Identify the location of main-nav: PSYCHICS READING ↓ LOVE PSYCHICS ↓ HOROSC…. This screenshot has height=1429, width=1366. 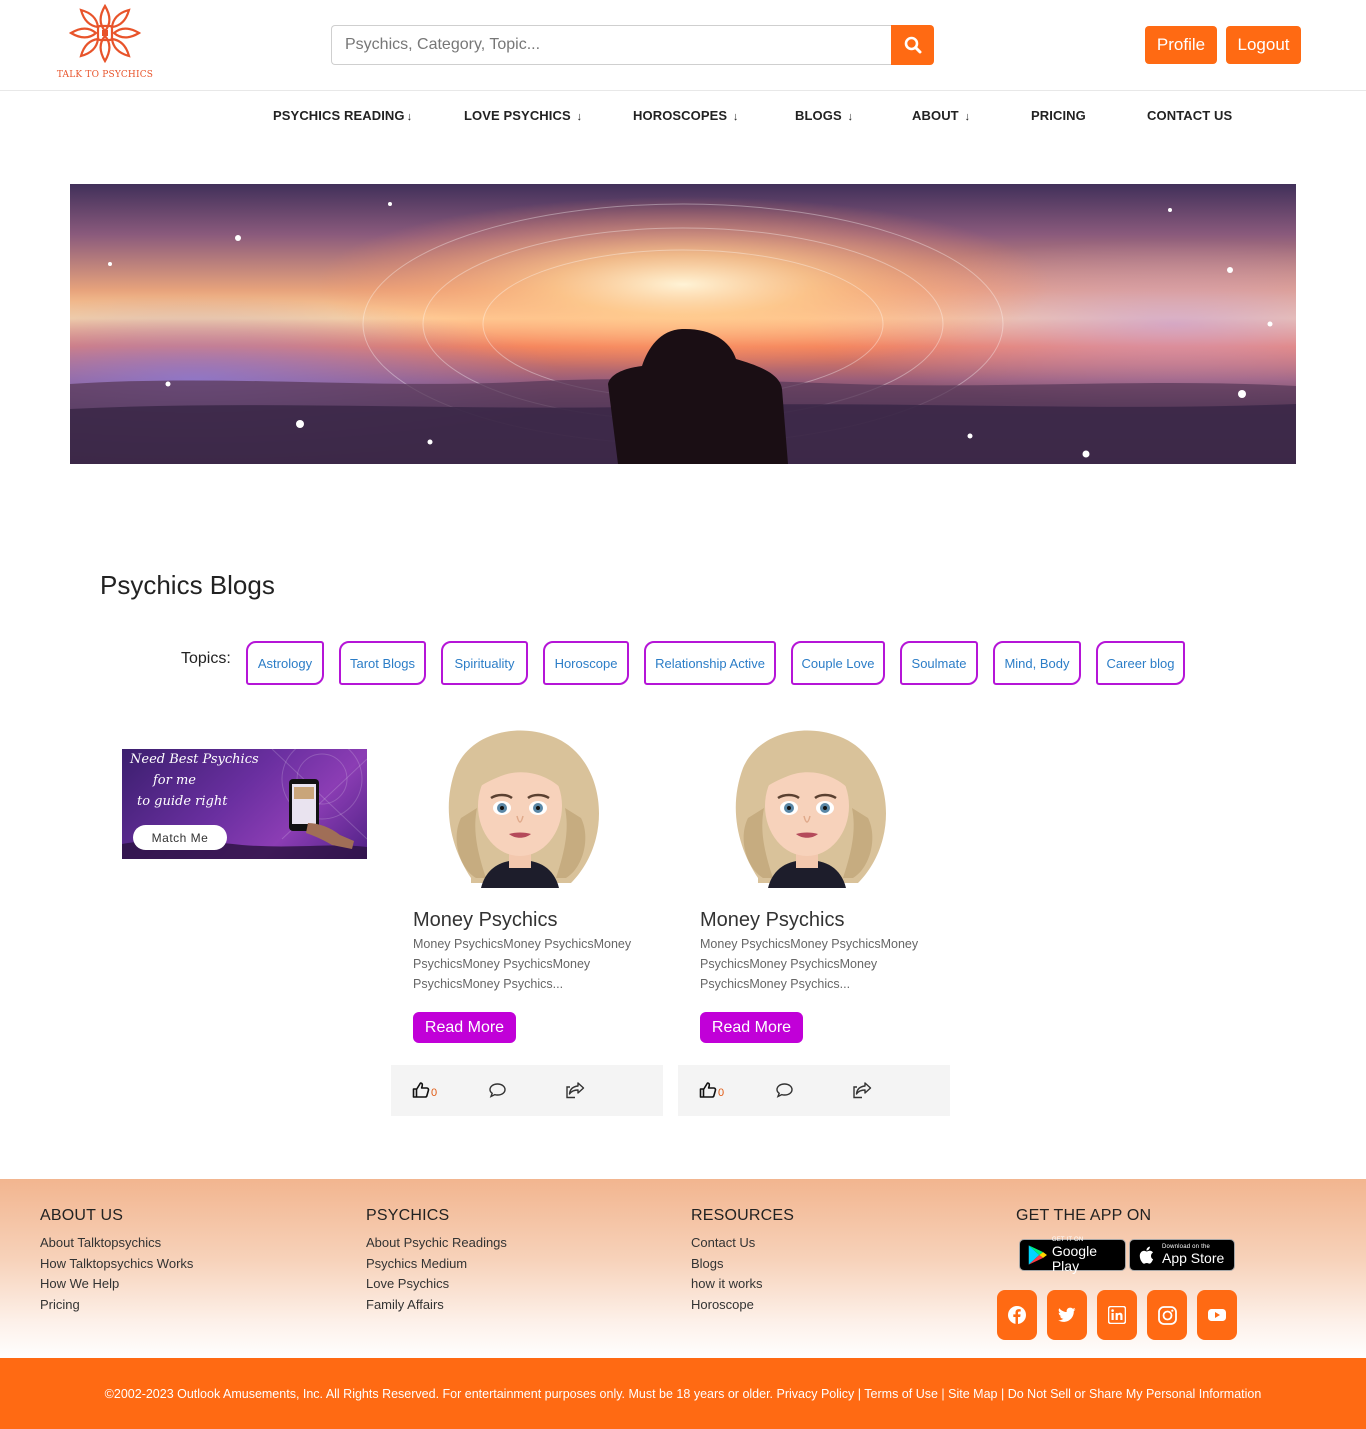
(683, 117).